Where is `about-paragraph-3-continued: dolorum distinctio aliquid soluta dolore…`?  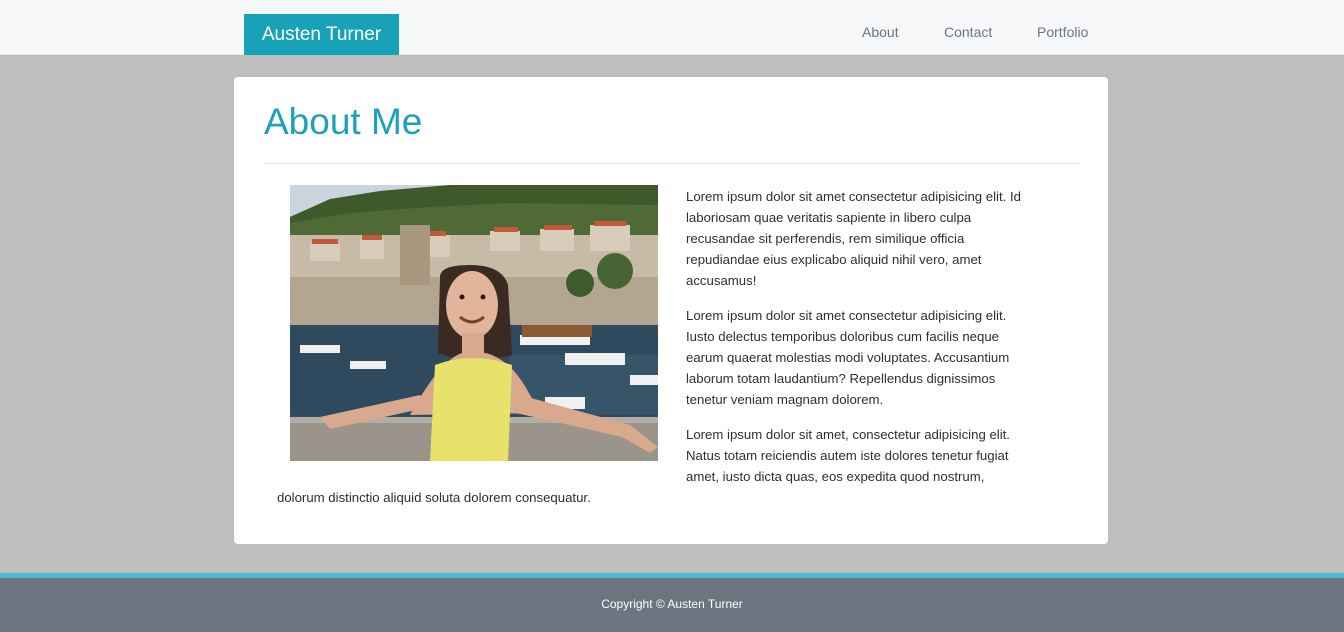
about-paragraph-3-continued: dolorum distinctio aliquid soluta dolore… is located at coordinates (434, 497).